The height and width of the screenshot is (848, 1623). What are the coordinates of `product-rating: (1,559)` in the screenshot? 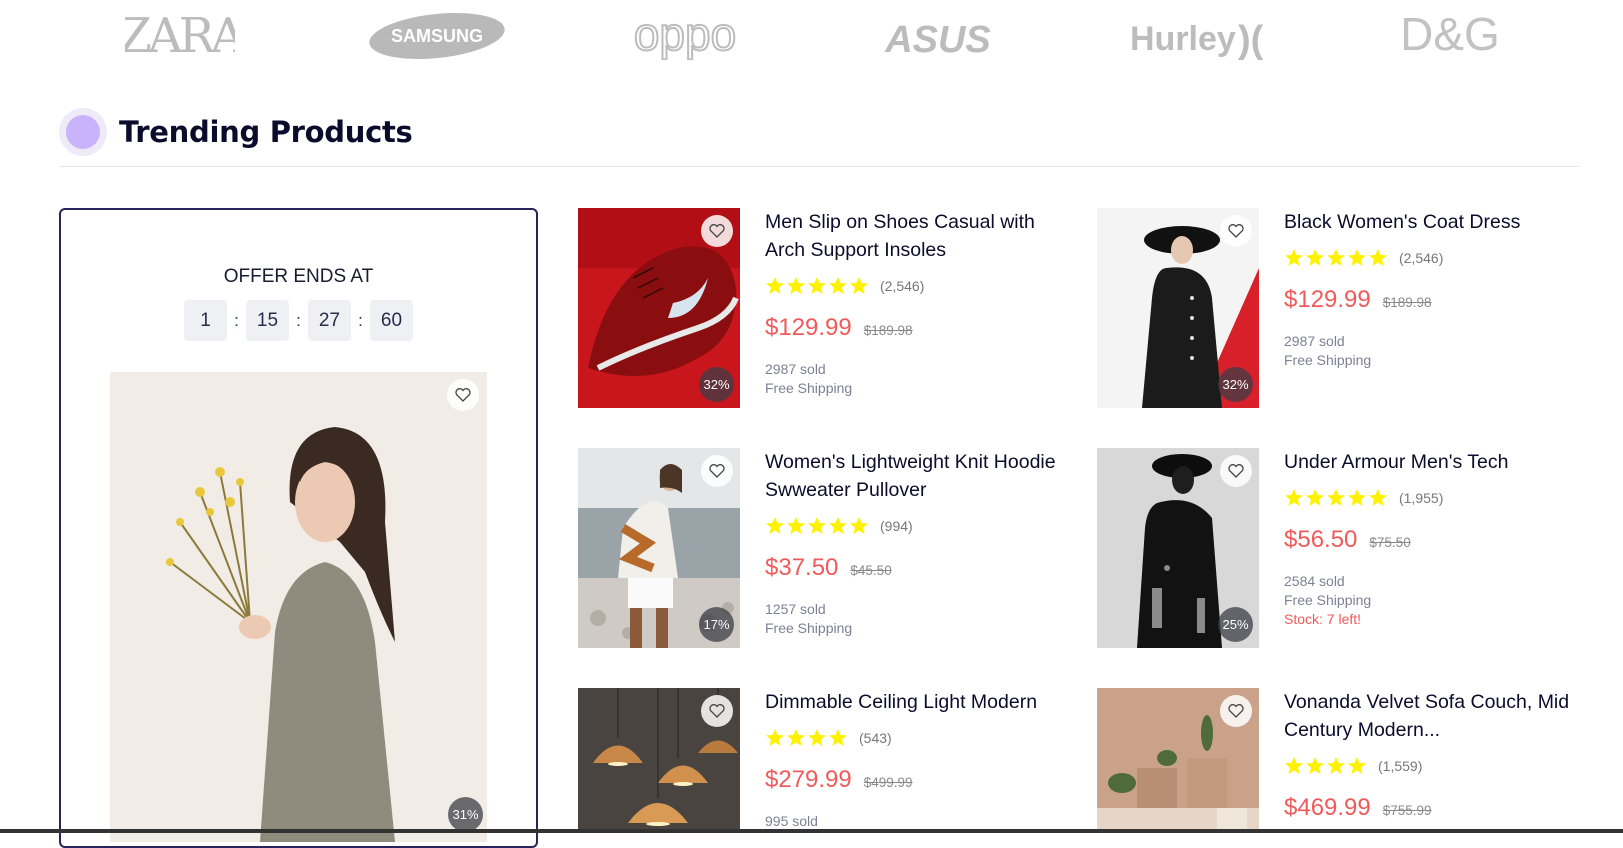 It's located at (1434, 766).